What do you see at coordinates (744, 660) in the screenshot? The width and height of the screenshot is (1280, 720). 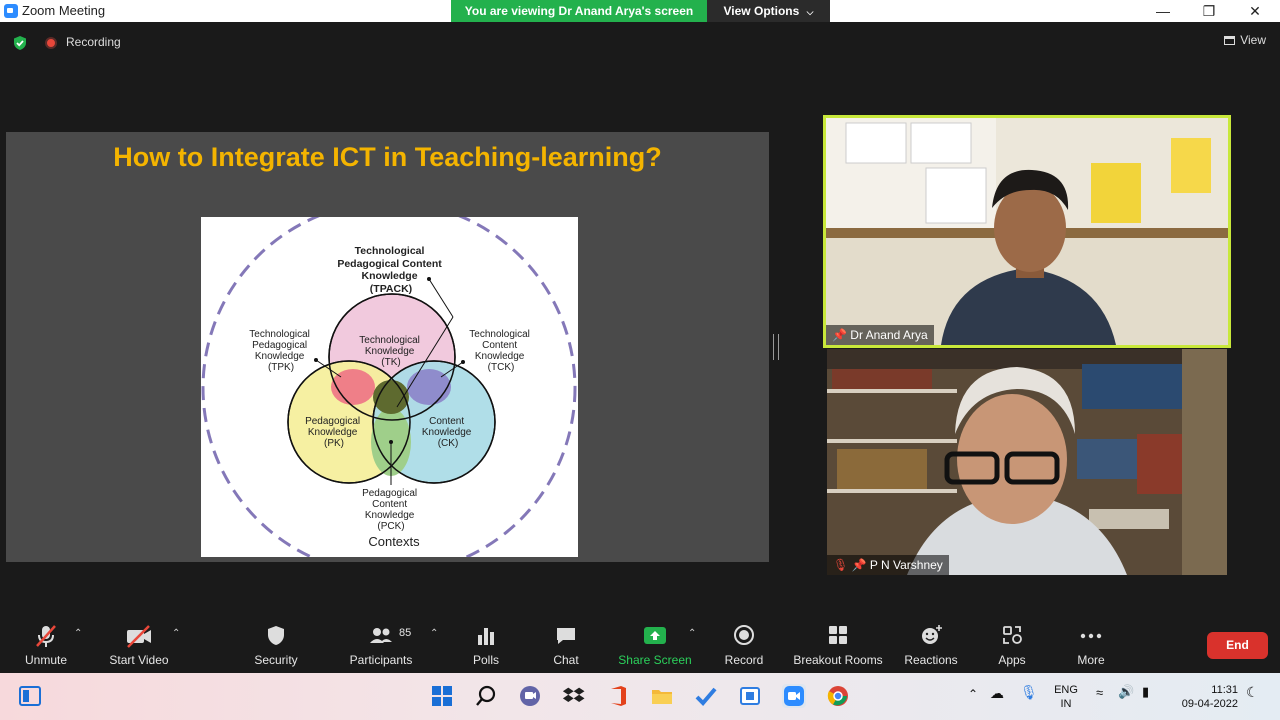 I see `record-label: Record` at bounding box center [744, 660].